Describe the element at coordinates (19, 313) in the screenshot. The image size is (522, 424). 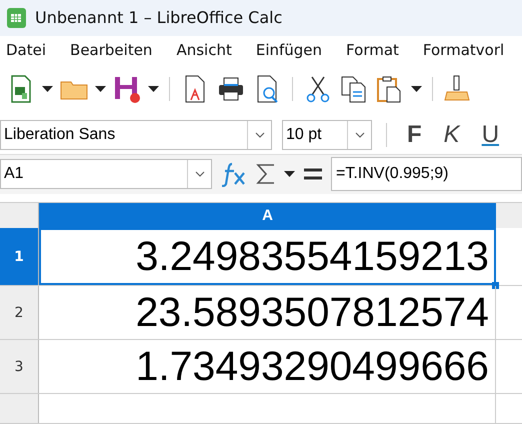
I see `row-header: 2` at that location.